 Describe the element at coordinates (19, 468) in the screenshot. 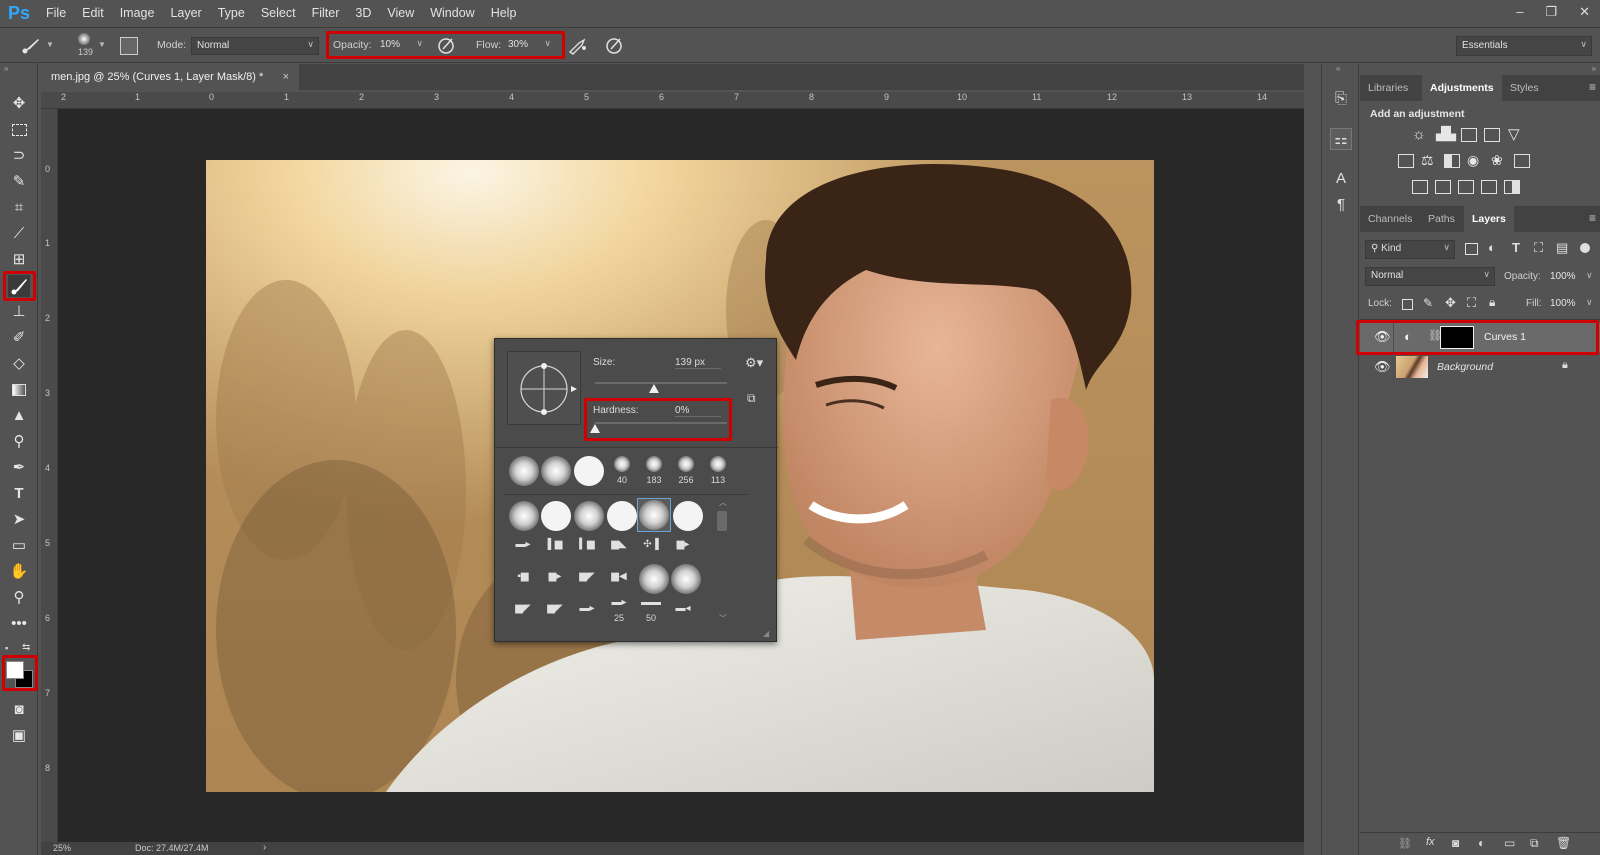

I see `pen-tool-icon: ✒` at that location.